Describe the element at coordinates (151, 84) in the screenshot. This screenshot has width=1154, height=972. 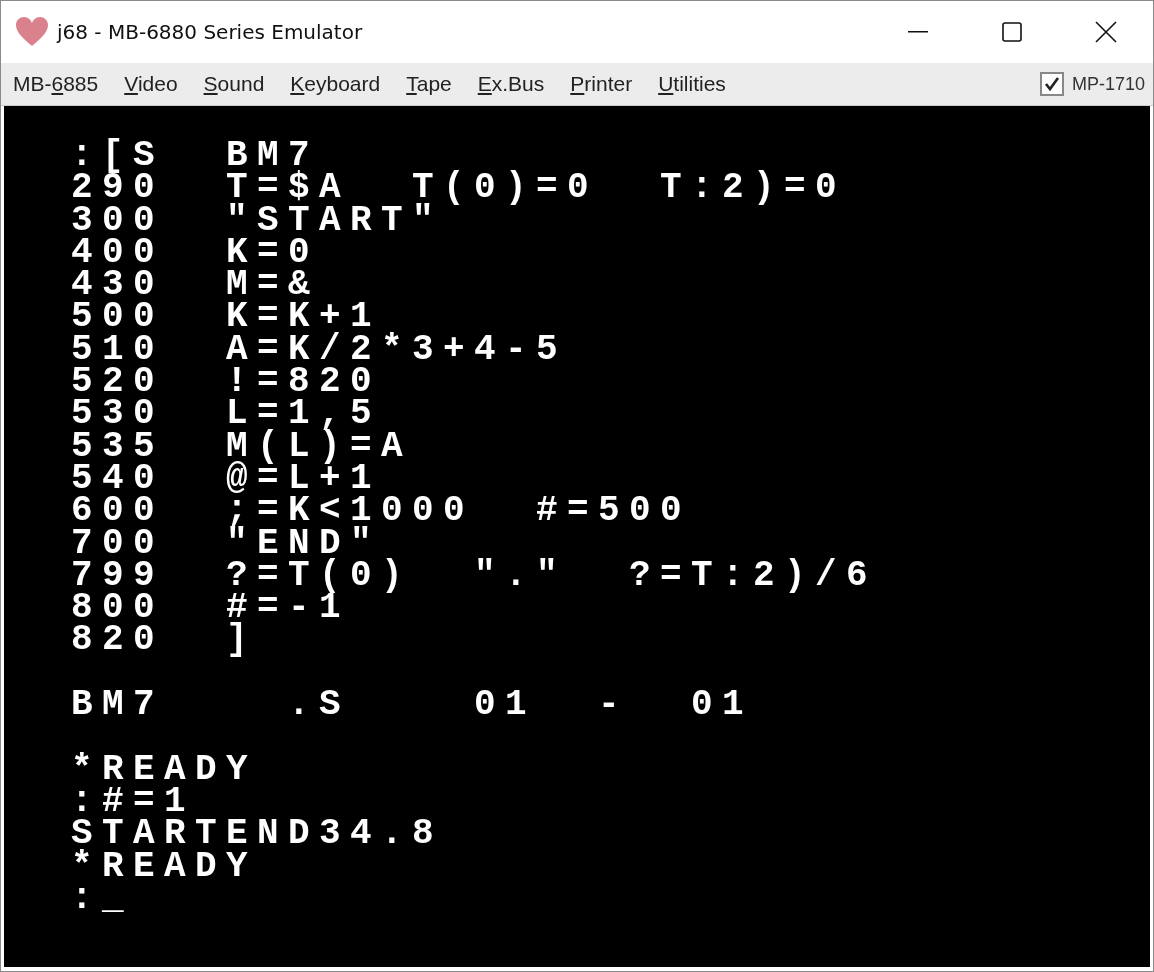
I see `menu-item: Video` at that location.